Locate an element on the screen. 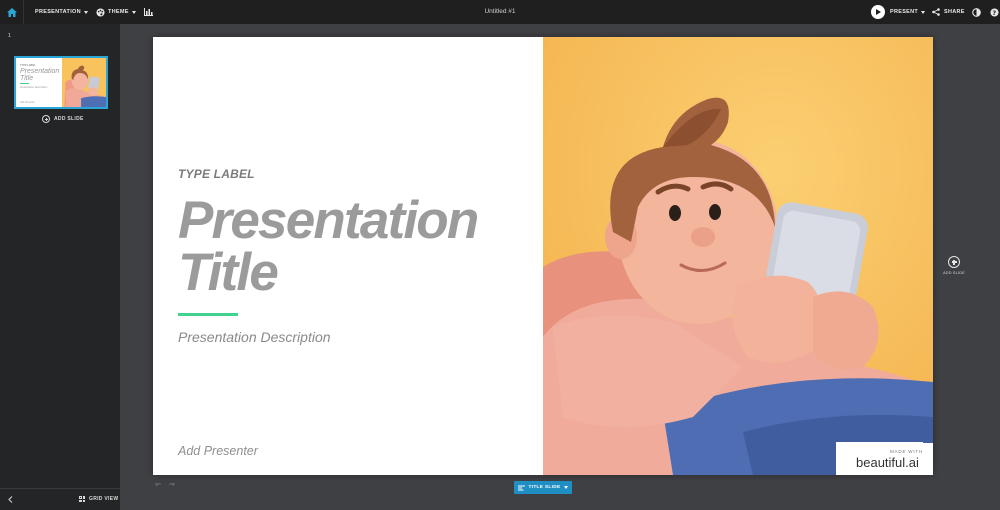 The height and width of the screenshot is (510, 1000). grid-view-button: GRID VIEW is located at coordinates (98, 499).